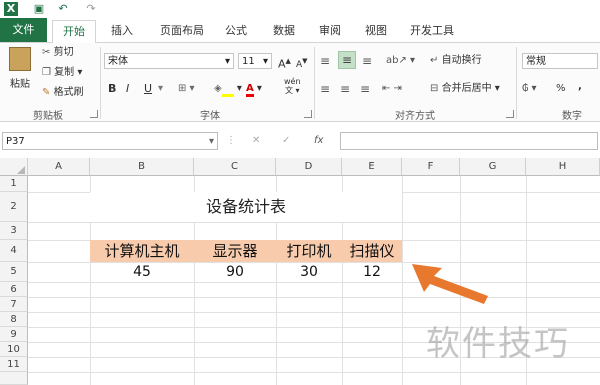  What do you see at coordinates (330, 31) in the screenshot?
I see `tab-review: 审阅` at bounding box center [330, 31].